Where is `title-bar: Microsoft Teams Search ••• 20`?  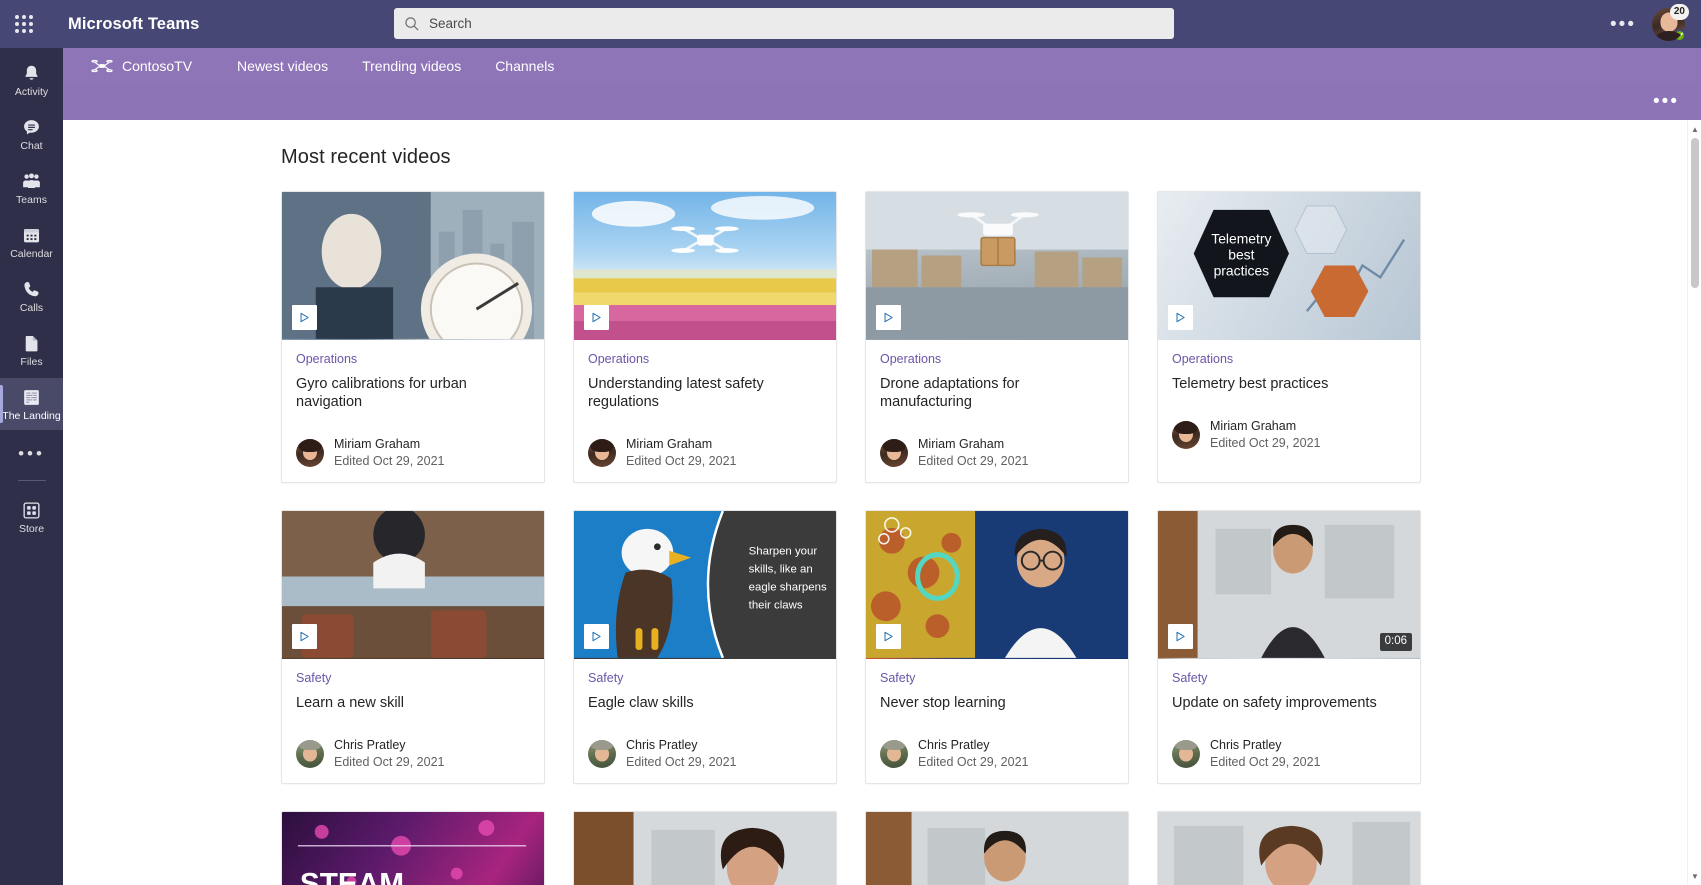
title-bar: Microsoft Teams Search ••• 20 is located at coordinates (850, 24).